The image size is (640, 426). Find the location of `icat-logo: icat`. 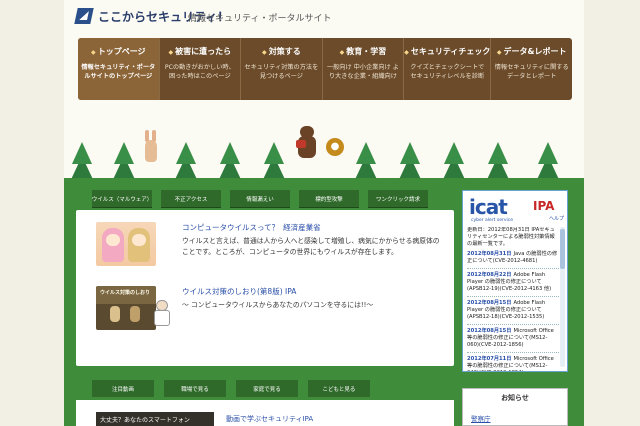

icat-logo: icat is located at coordinates (488, 207).